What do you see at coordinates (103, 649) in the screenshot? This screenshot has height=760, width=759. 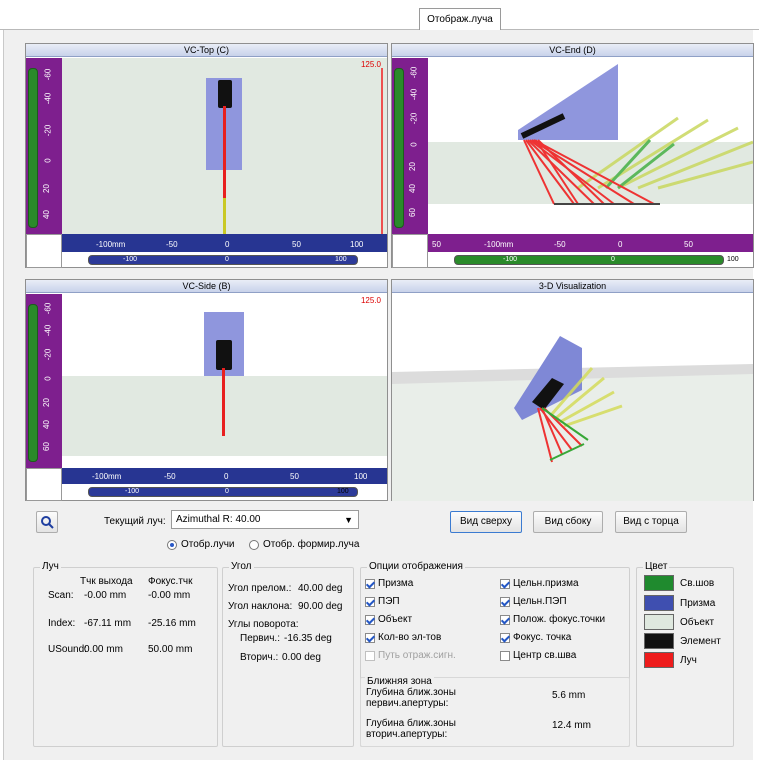 I see `beam-row-exit: 0.00 mm` at bounding box center [103, 649].